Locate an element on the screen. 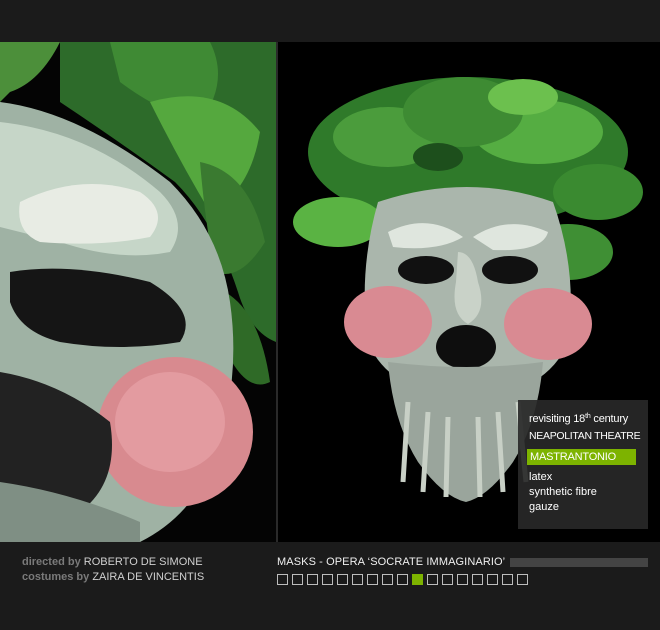 This screenshot has width=660, height=630. material-item: synthetic fibre is located at coordinates (563, 492).